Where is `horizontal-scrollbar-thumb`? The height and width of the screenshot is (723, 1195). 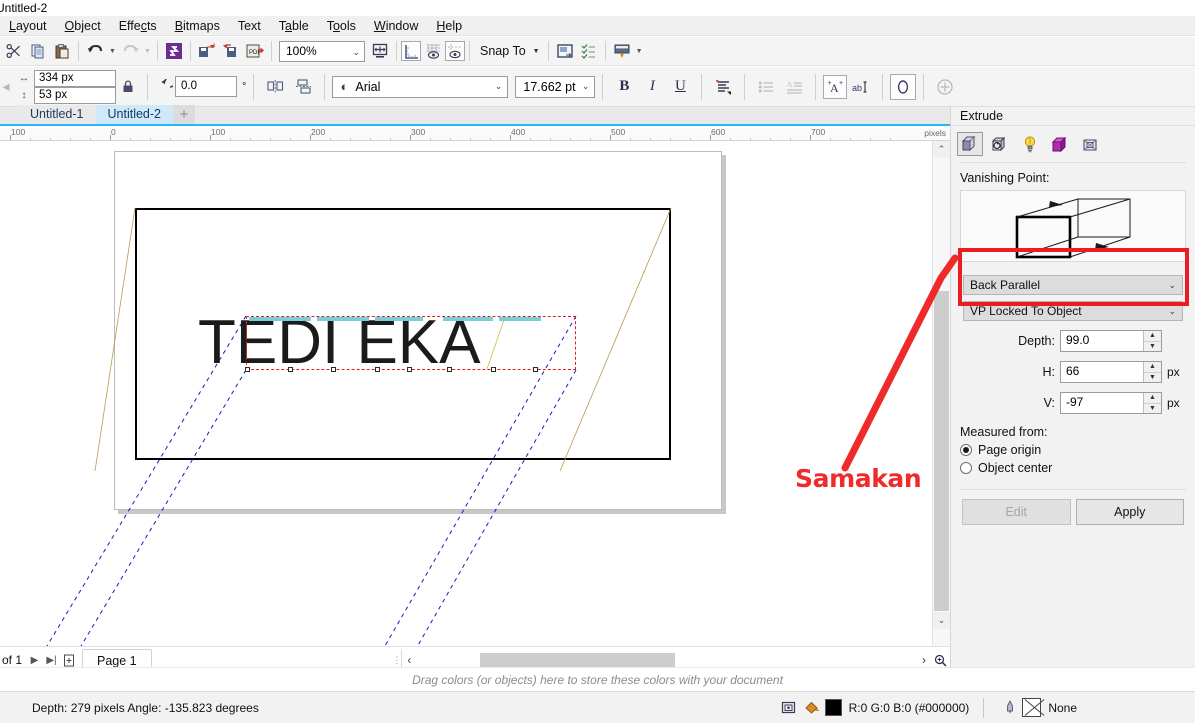
horizontal-scrollbar-thumb is located at coordinates (577, 660).